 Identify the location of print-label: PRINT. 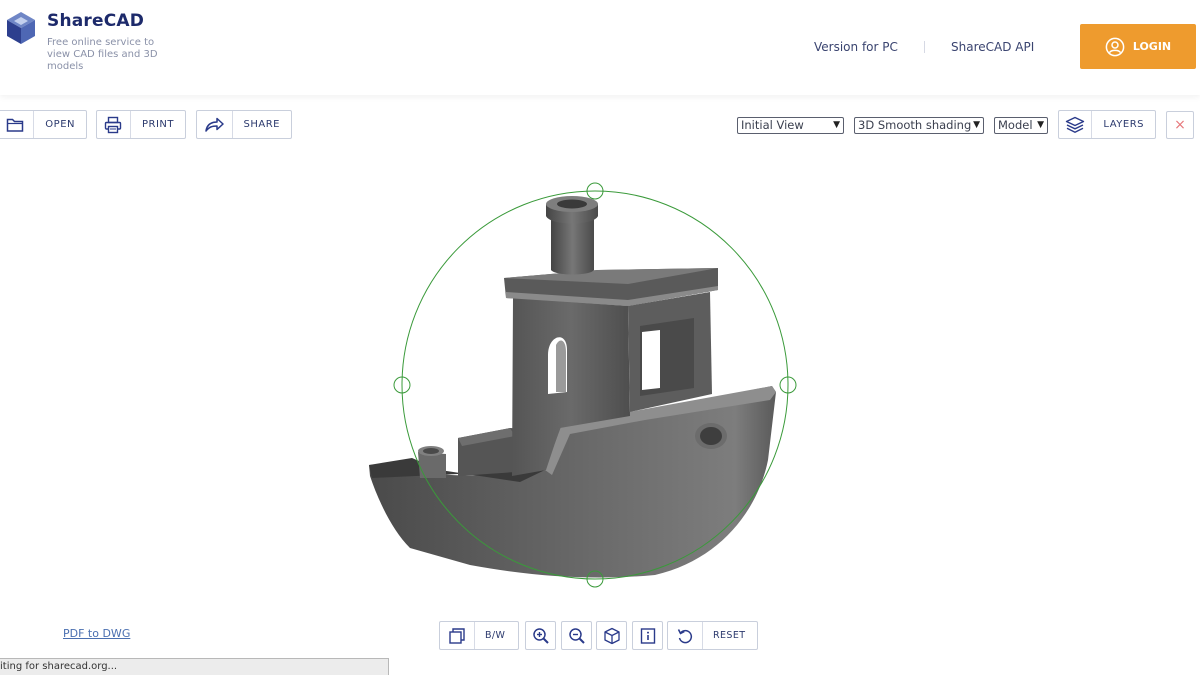
(157, 124).